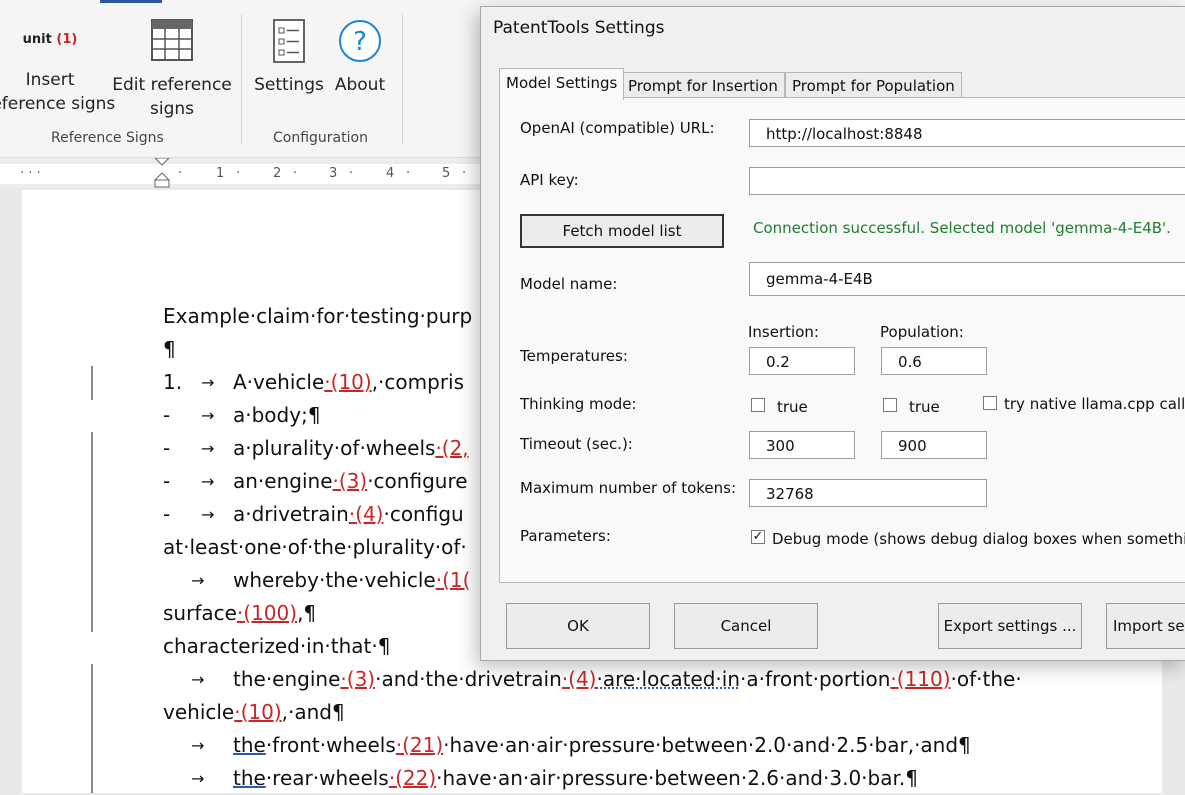 Image resolution: width=1185 pixels, height=795 pixels. I want to click on model-name-label: Model name:, so click(569, 284).